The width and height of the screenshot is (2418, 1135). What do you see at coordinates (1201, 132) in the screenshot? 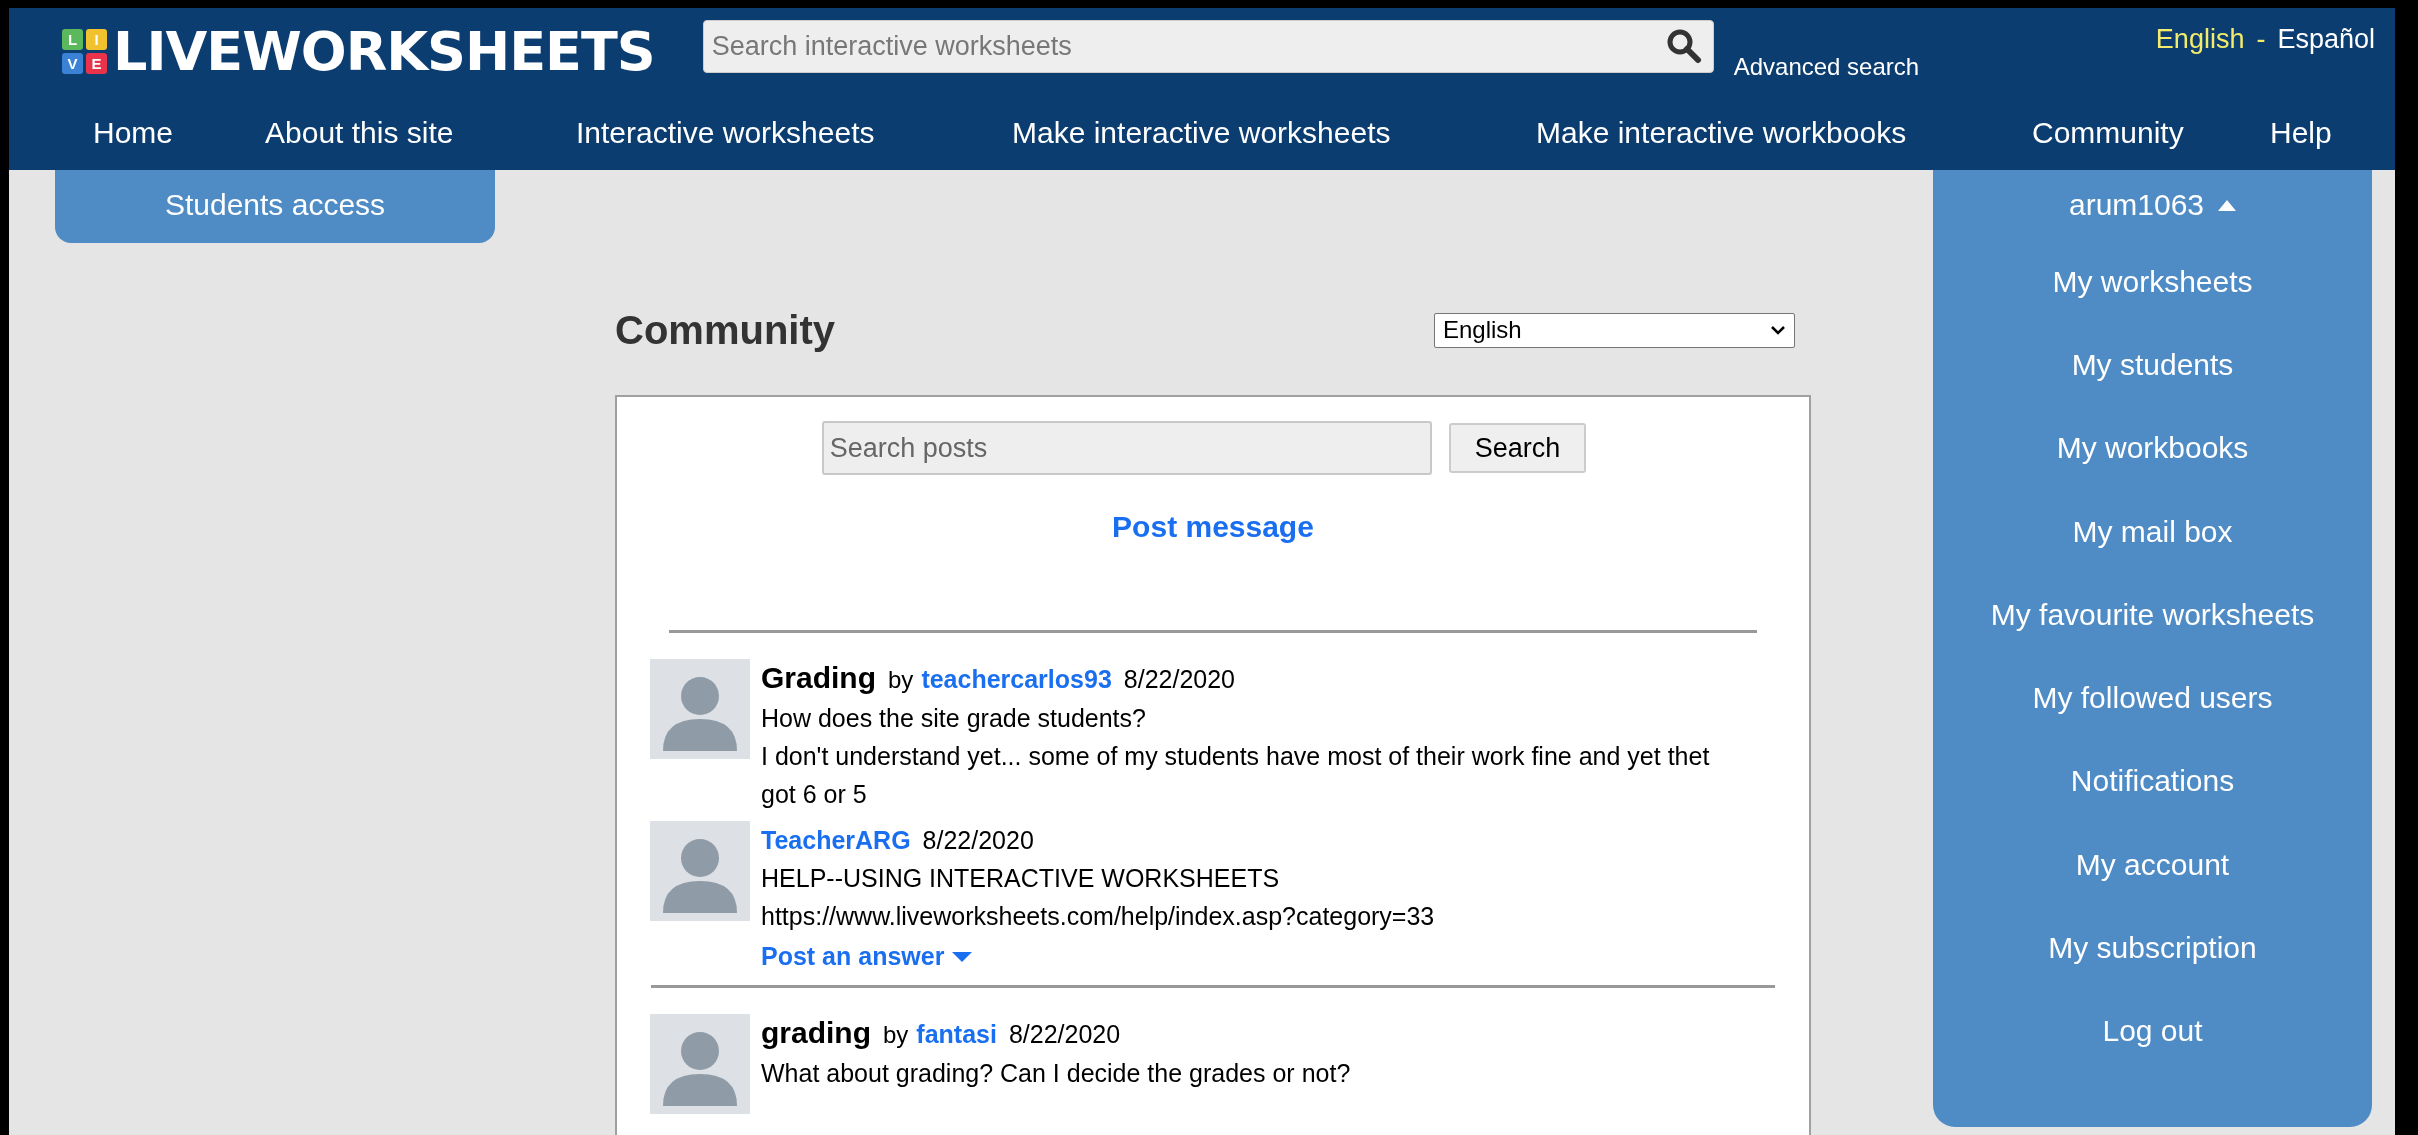
I see `nav-link: Make interactive worksheets` at bounding box center [1201, 132].